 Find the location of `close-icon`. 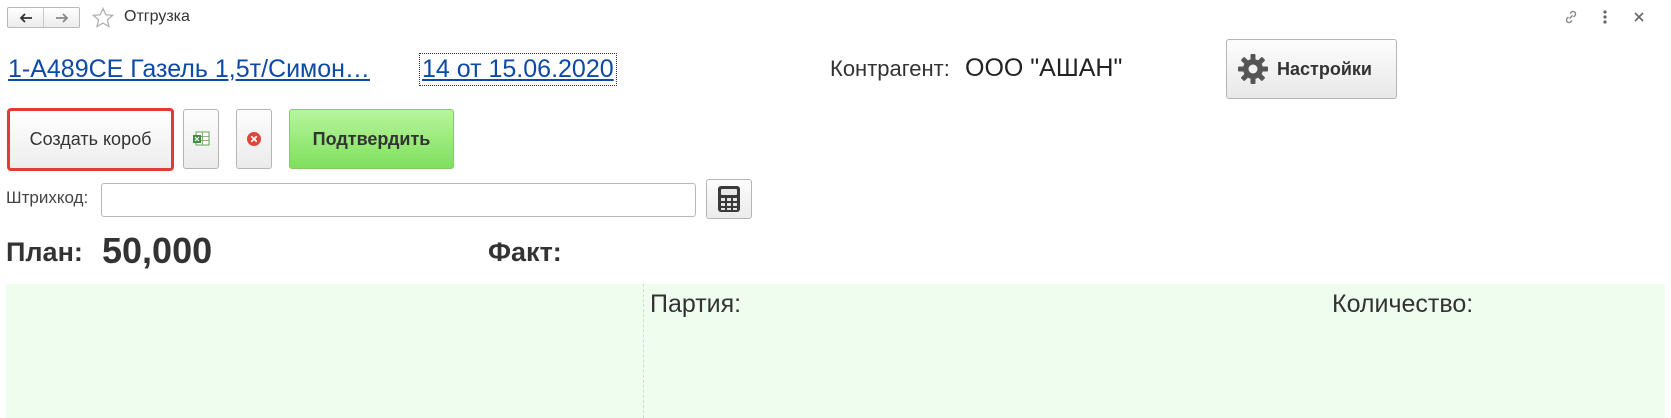

close-icon is located at coordinates (1639, 17).